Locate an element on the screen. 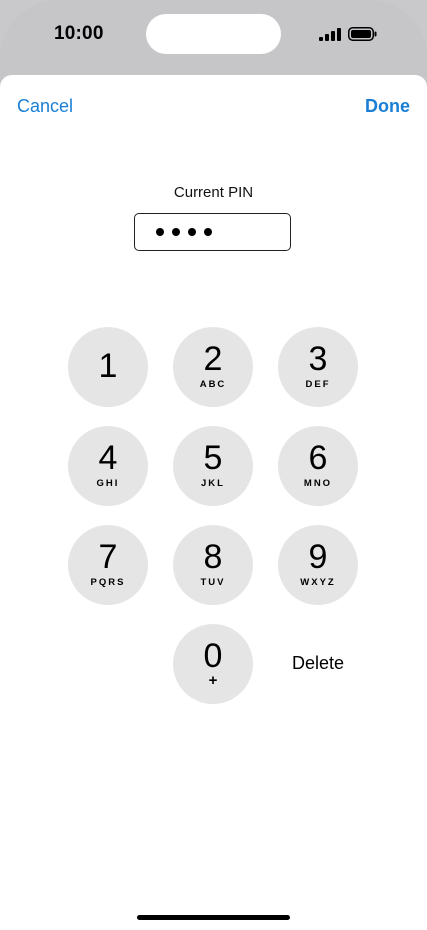  keypad-key-6: 6 MNO is located at coordinates (318, 466).